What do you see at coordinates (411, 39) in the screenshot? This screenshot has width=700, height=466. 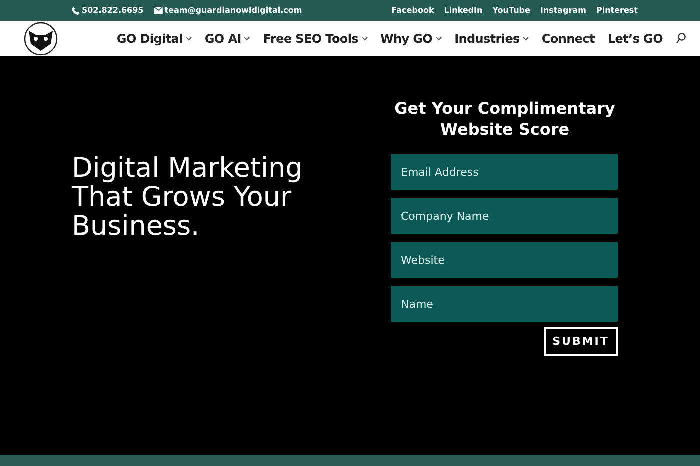 I see `nav-link: Why GO` at bounding box center [411, 39].